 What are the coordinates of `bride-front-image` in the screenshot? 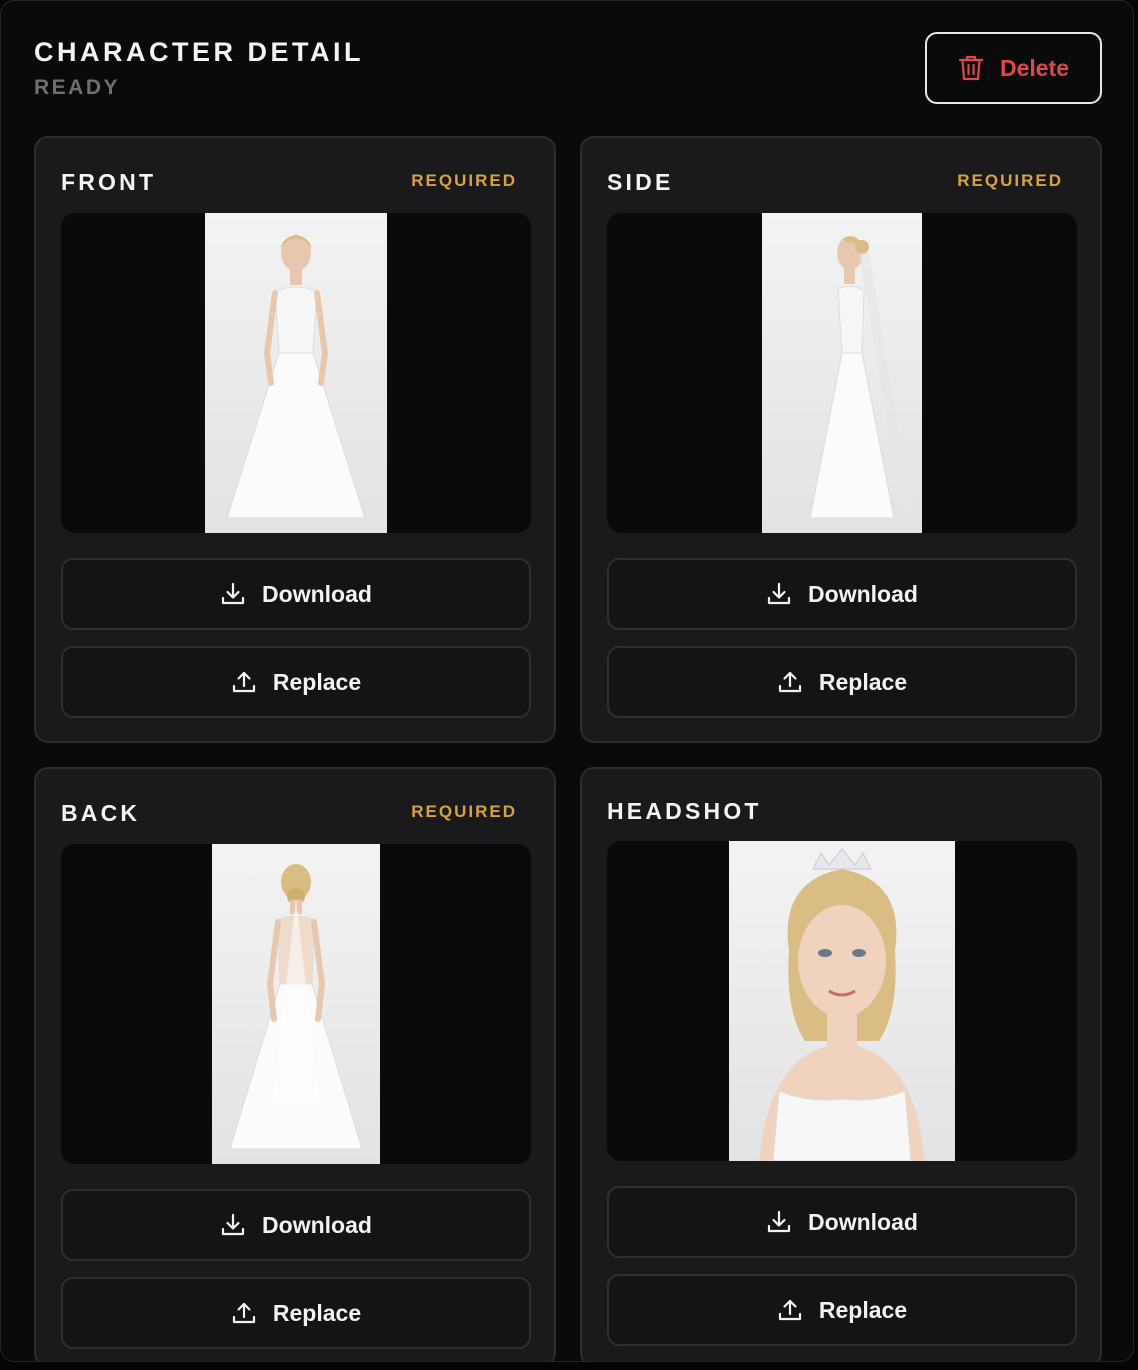 It's located at (296, 373).